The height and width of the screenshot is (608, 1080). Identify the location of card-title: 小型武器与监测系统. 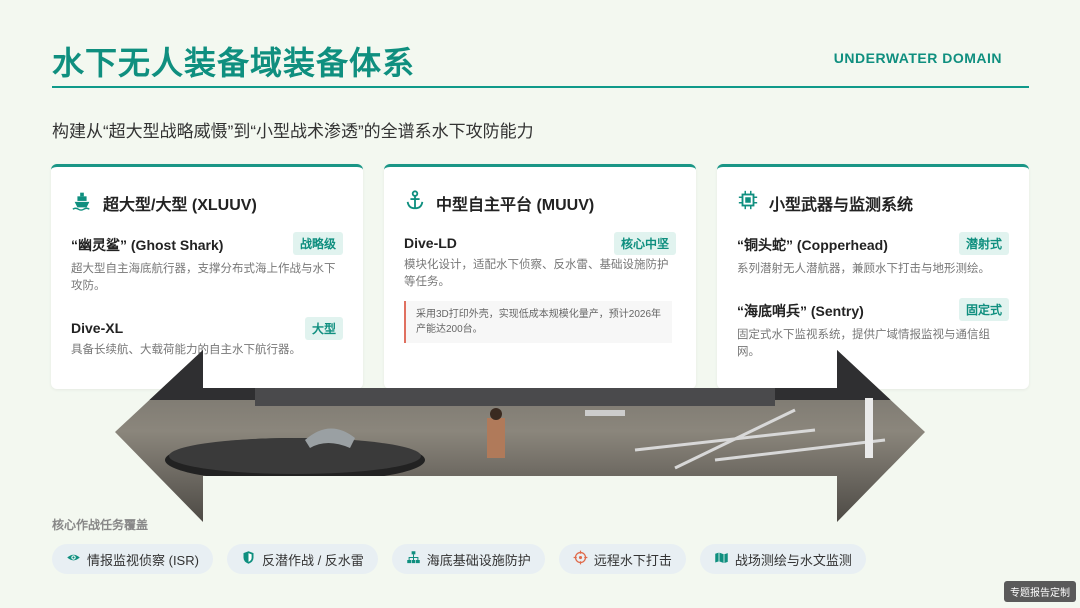
(841, 205).